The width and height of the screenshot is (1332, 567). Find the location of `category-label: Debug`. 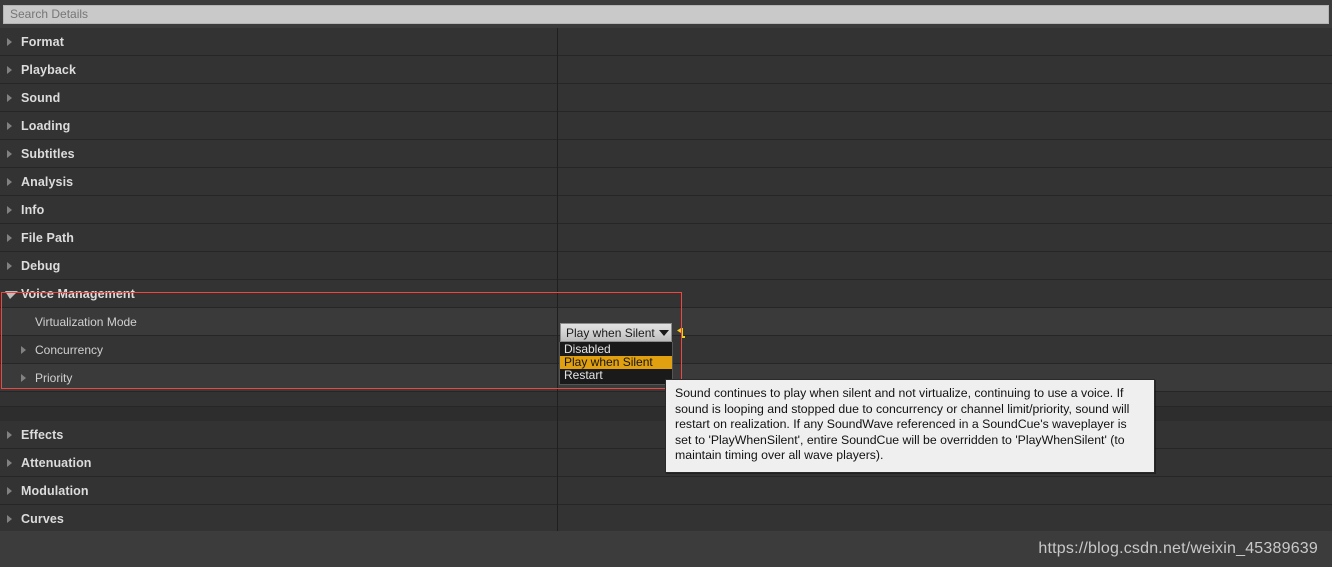

category-label: Debug is located at coordinates (41, 265).